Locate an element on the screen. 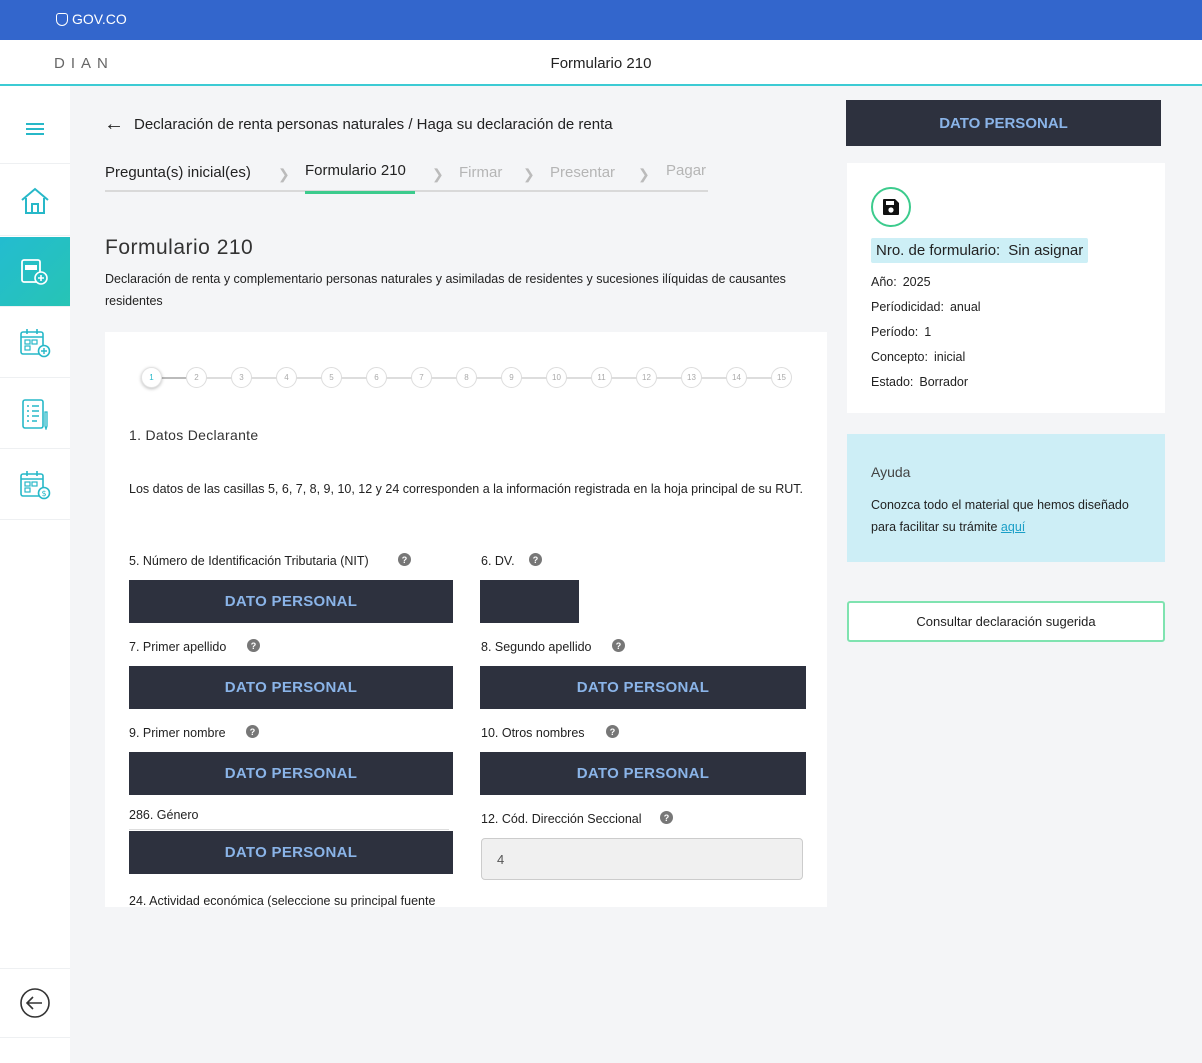 The width and height of the screenshot is (1202, 1063). info-row-concepto: Concepto: inicial is located at coordinates (918, 357).